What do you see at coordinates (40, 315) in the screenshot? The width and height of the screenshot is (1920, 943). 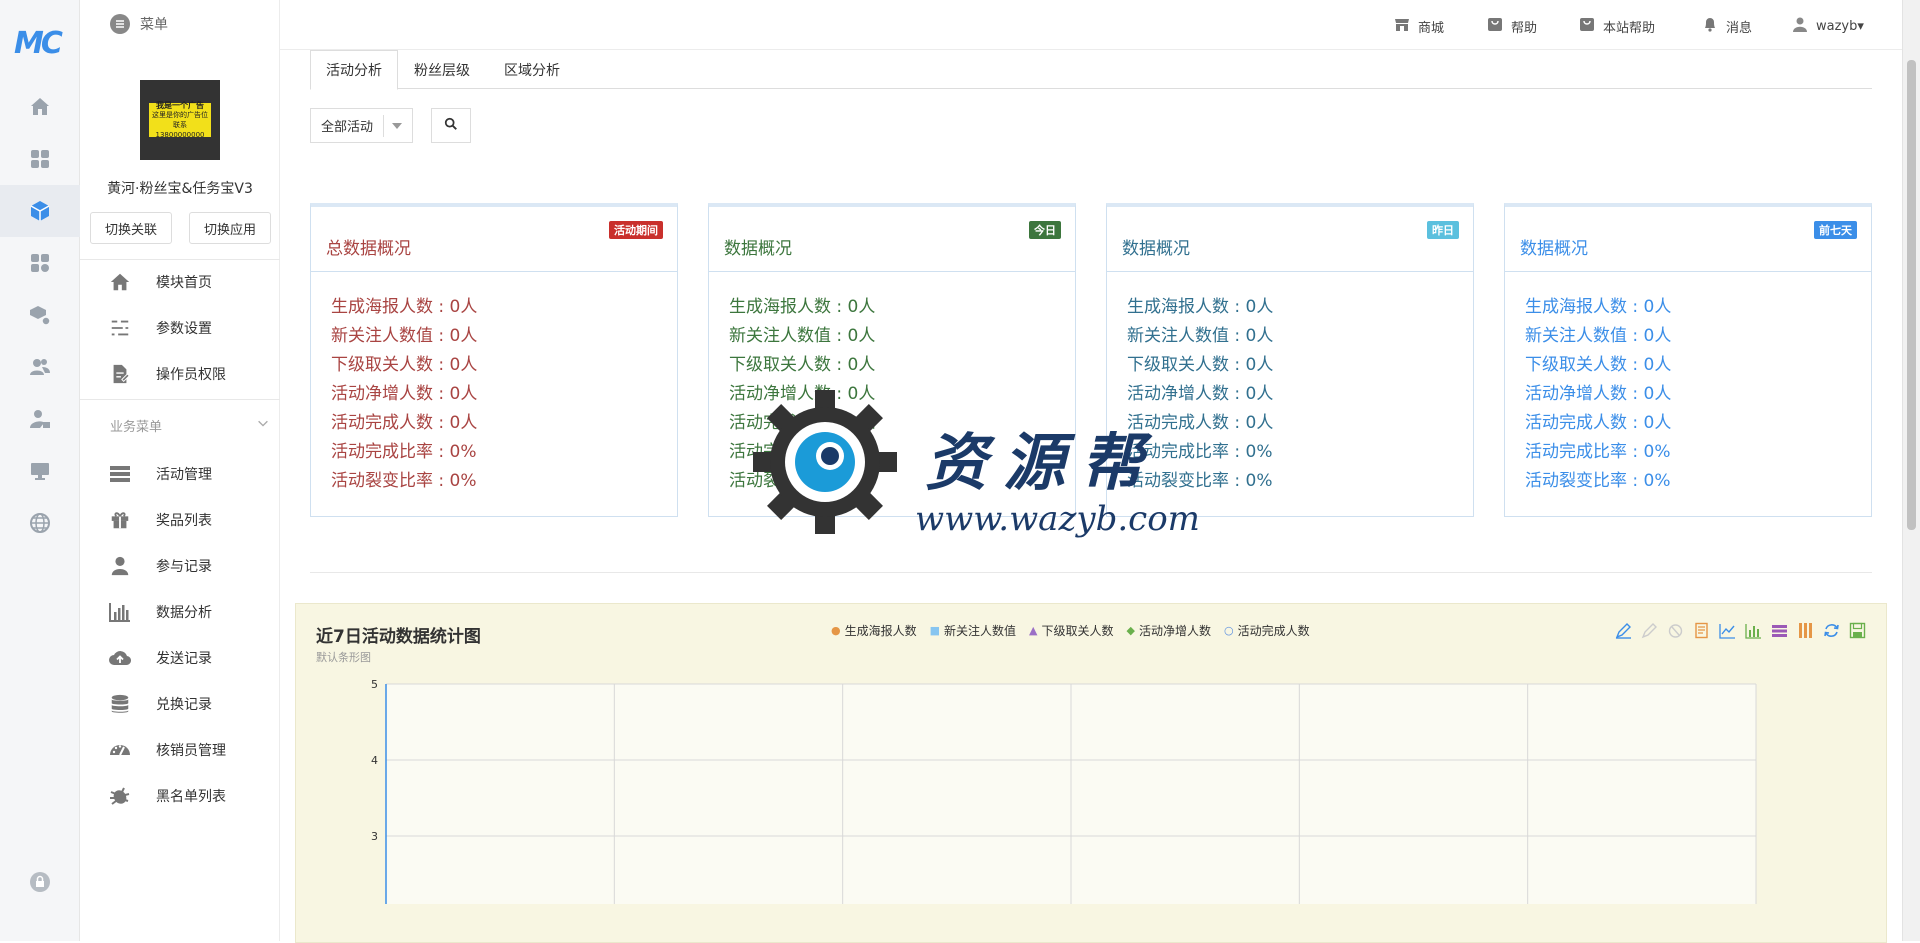 I see `rail-package-gear-icon` at bounding box center [40, 315].